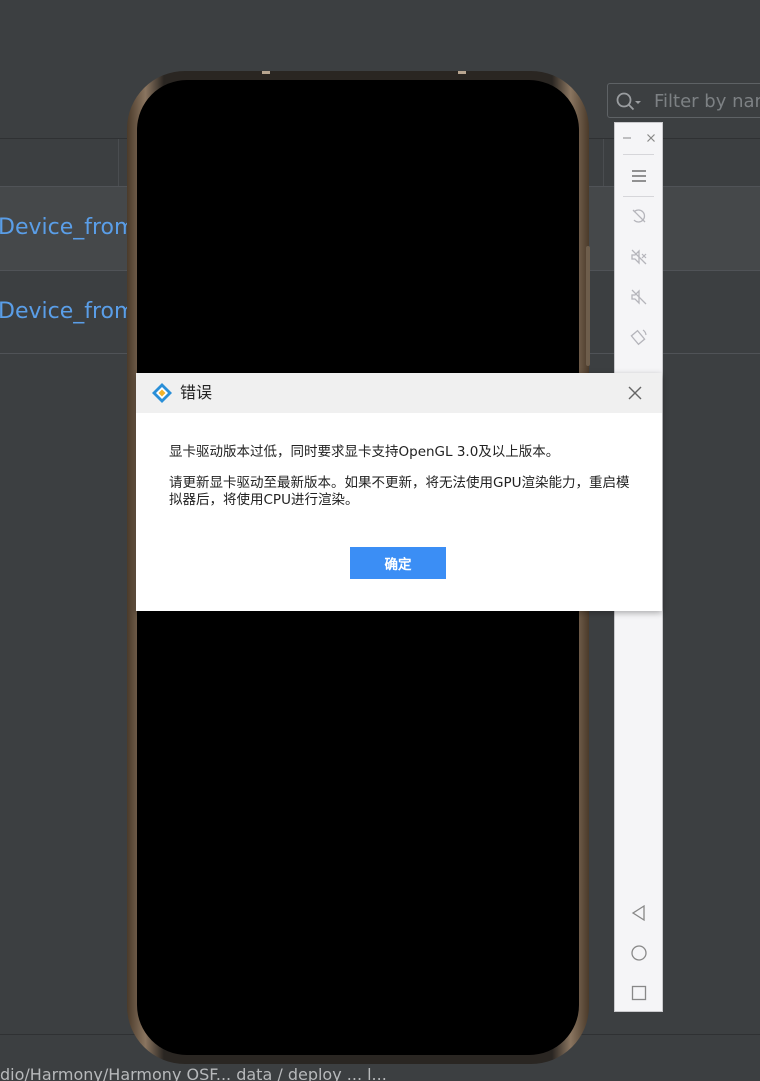 This screenshot has width=760, height=1081. Describe the element at coordinates (638, 297) in the screenshot. I see `volume-mute-icon` at that location.